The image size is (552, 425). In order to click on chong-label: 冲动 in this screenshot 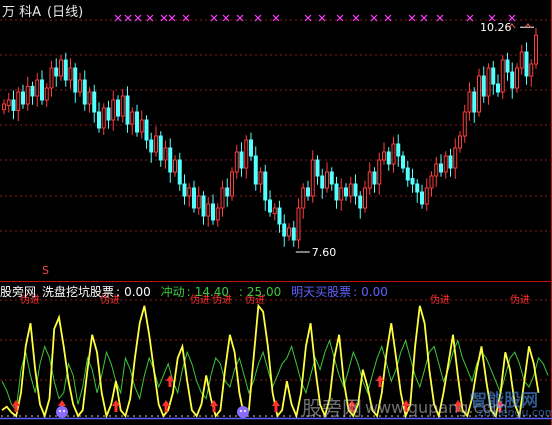, I will do `click(172, 292)`.